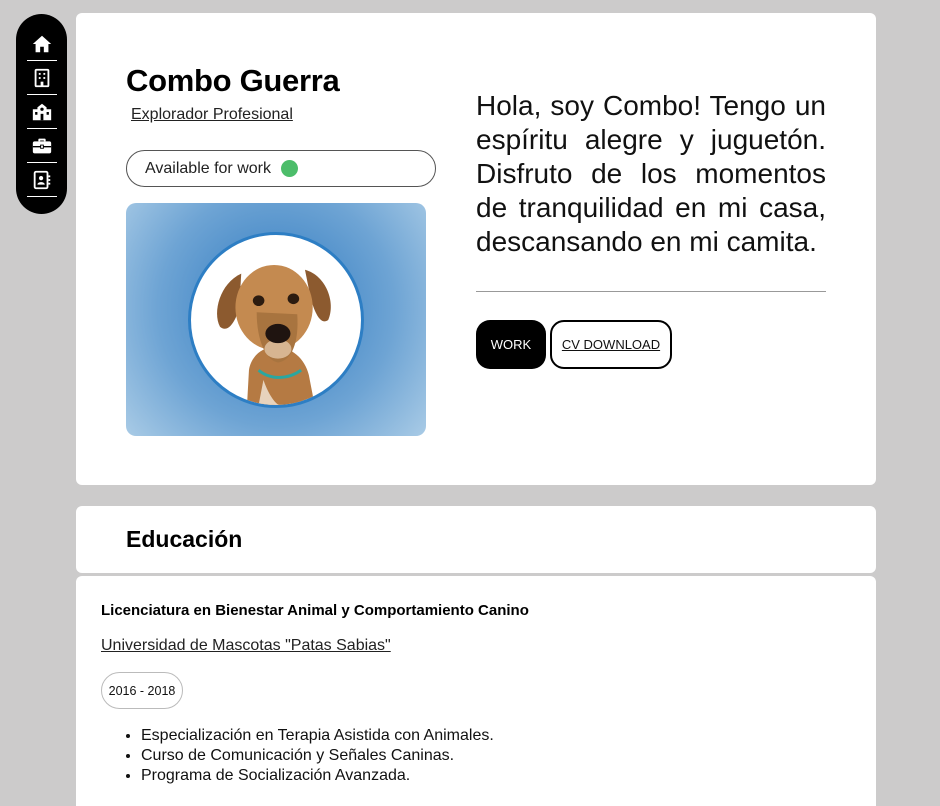 This screenshot has width=940, height=806. Describe the element at coordinates (274, 334) in the screenshot. I see `dog-photo-image` at that location.